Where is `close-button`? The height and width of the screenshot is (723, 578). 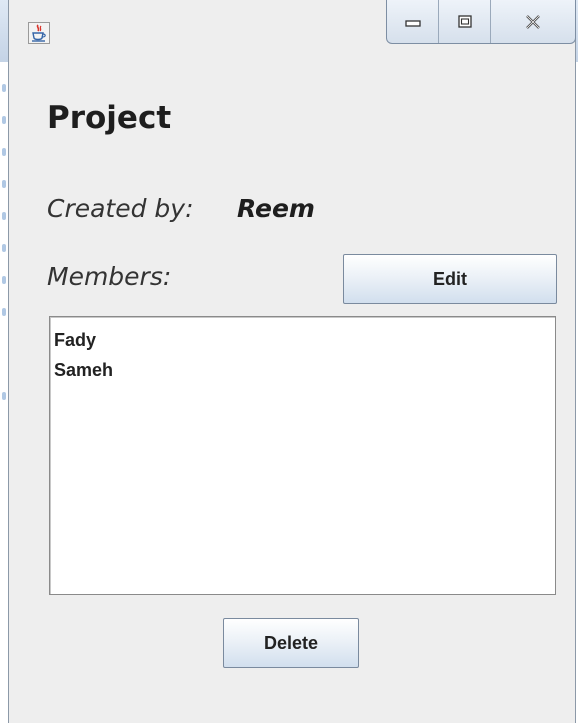 close-button is located at coordinates (533, 21).